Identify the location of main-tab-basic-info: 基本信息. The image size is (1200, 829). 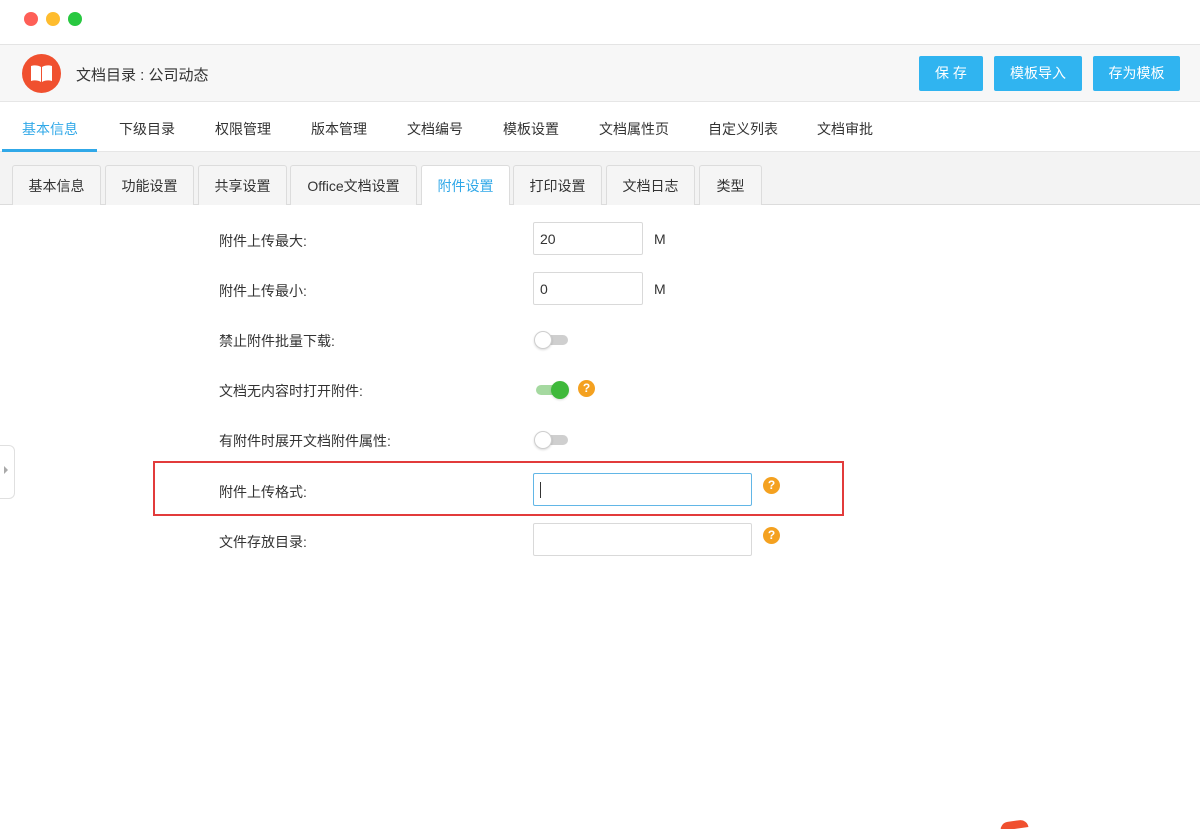
(50, 129).